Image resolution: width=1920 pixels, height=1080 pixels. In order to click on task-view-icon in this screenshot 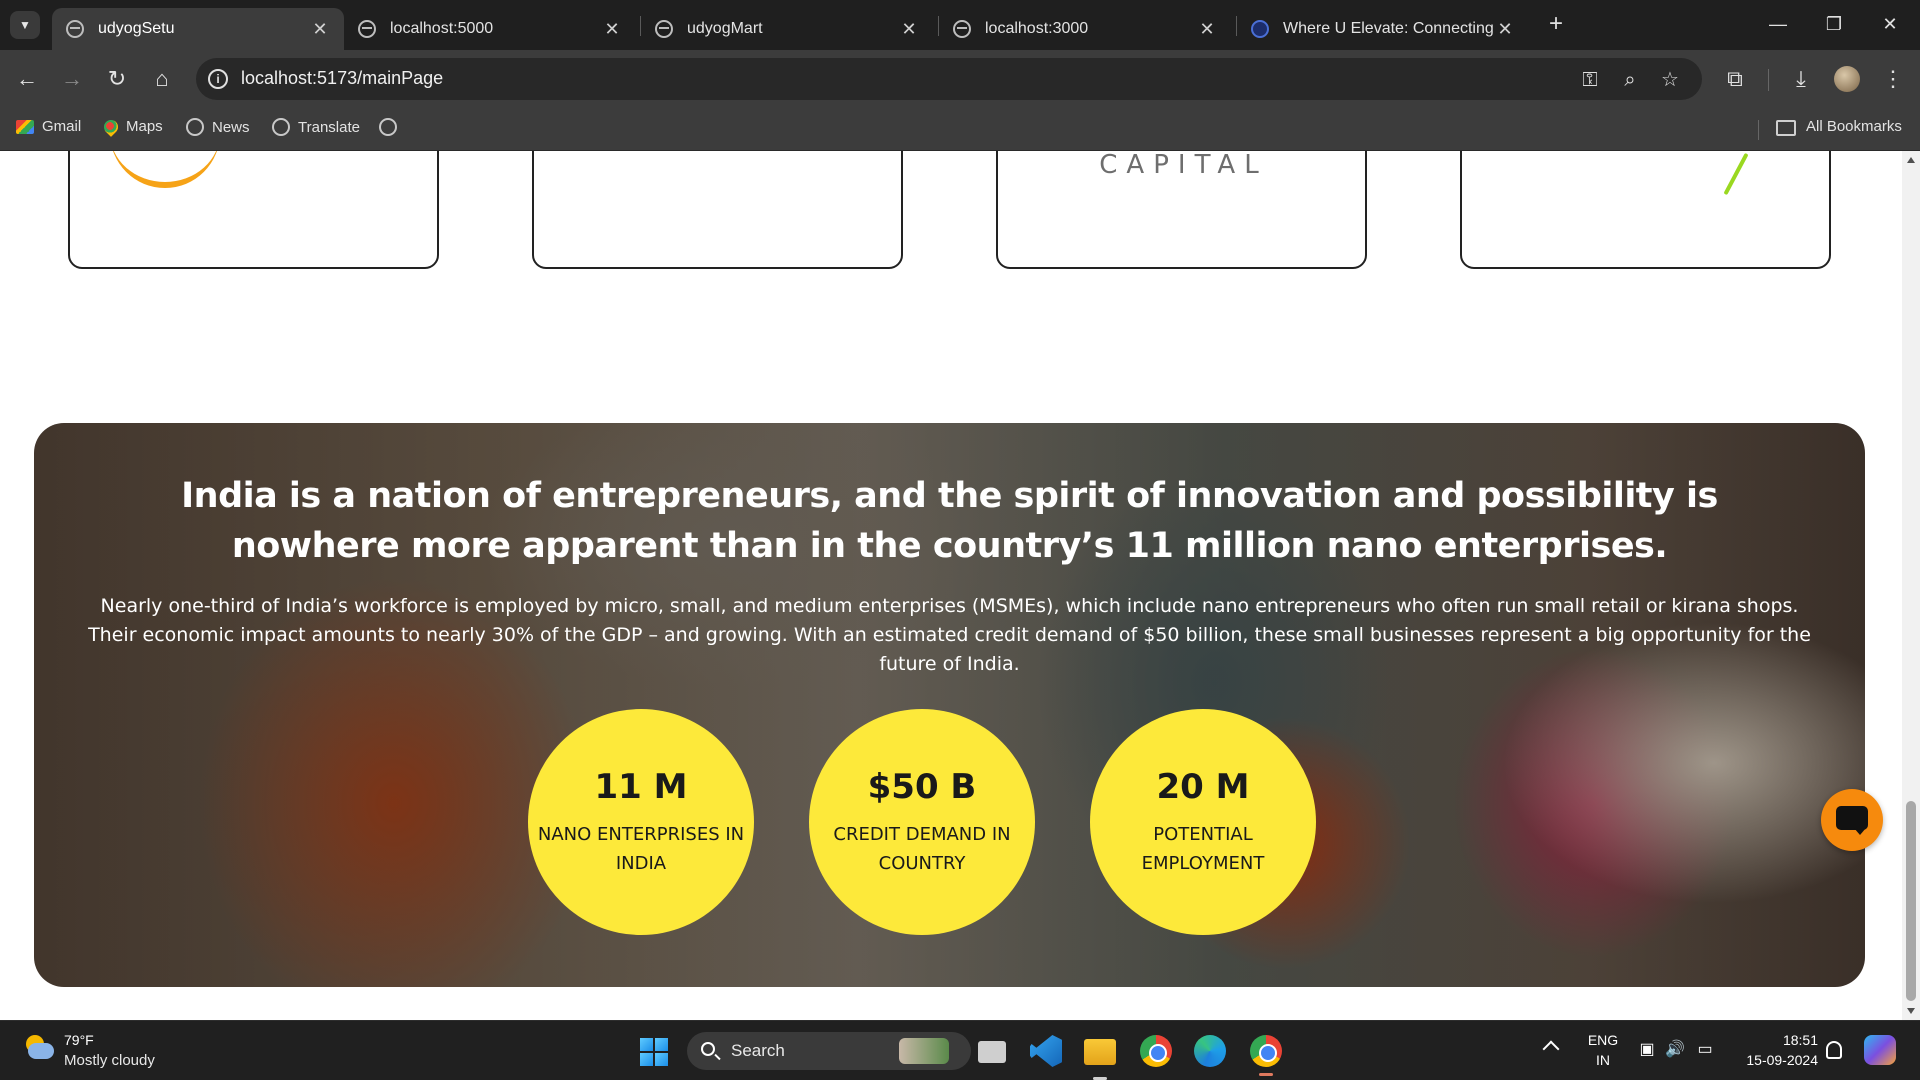, I will do `click(992, 1052)`.